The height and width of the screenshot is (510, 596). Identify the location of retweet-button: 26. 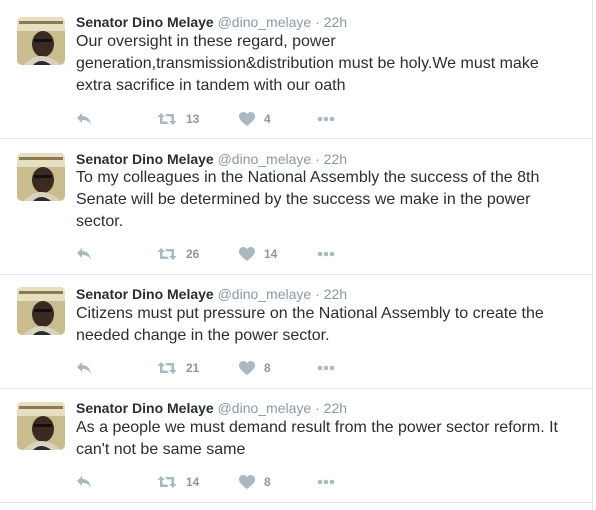
(178, 254).